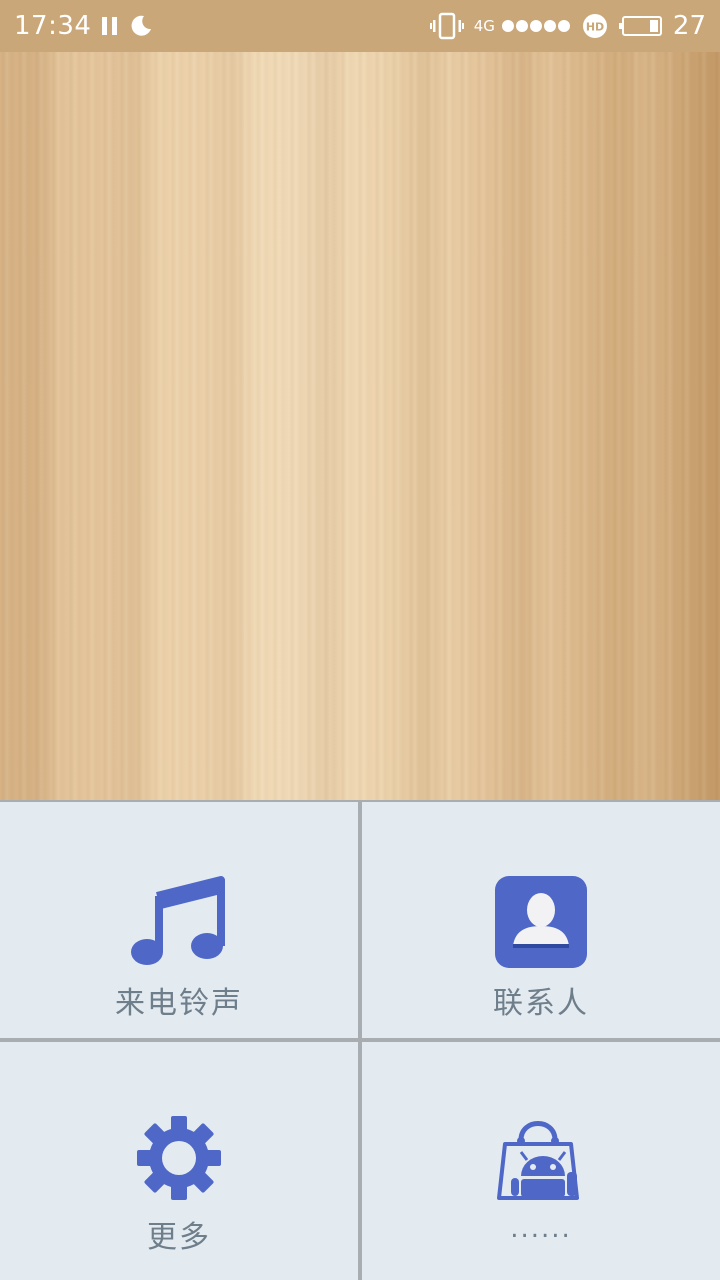 The width and height of the screenshot is (720, 1280). Describe the element at coordinates (541, 924) in the screenshot. I see `contact-icon` at that location.